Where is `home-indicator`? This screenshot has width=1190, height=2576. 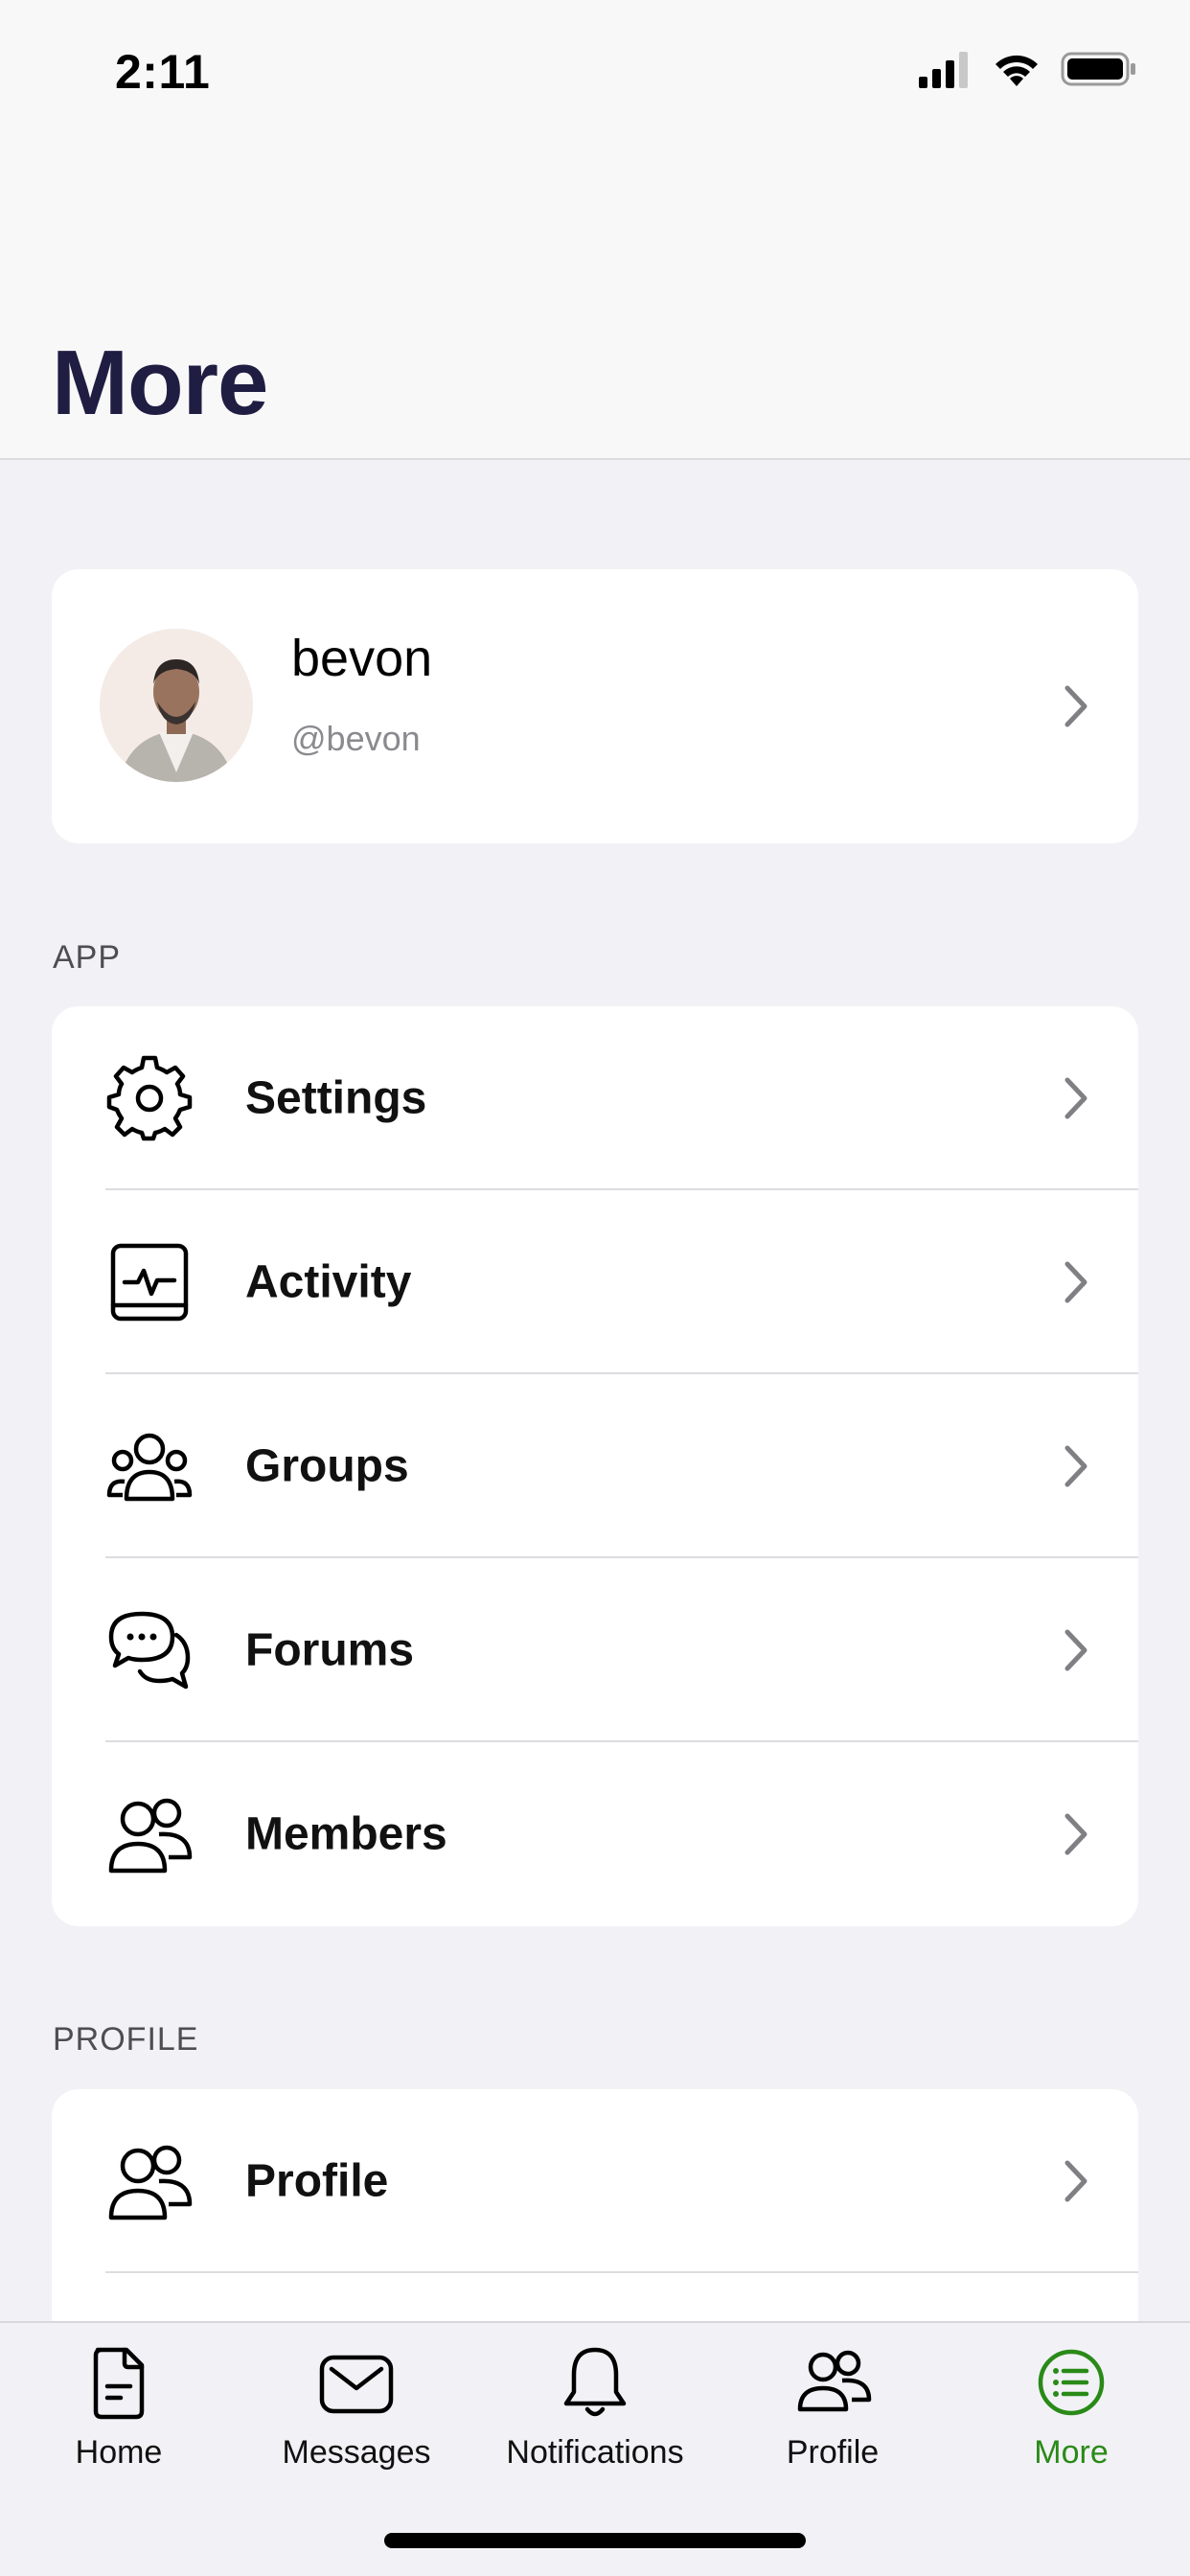
home-indicator is located at coordinates (595, 2540).